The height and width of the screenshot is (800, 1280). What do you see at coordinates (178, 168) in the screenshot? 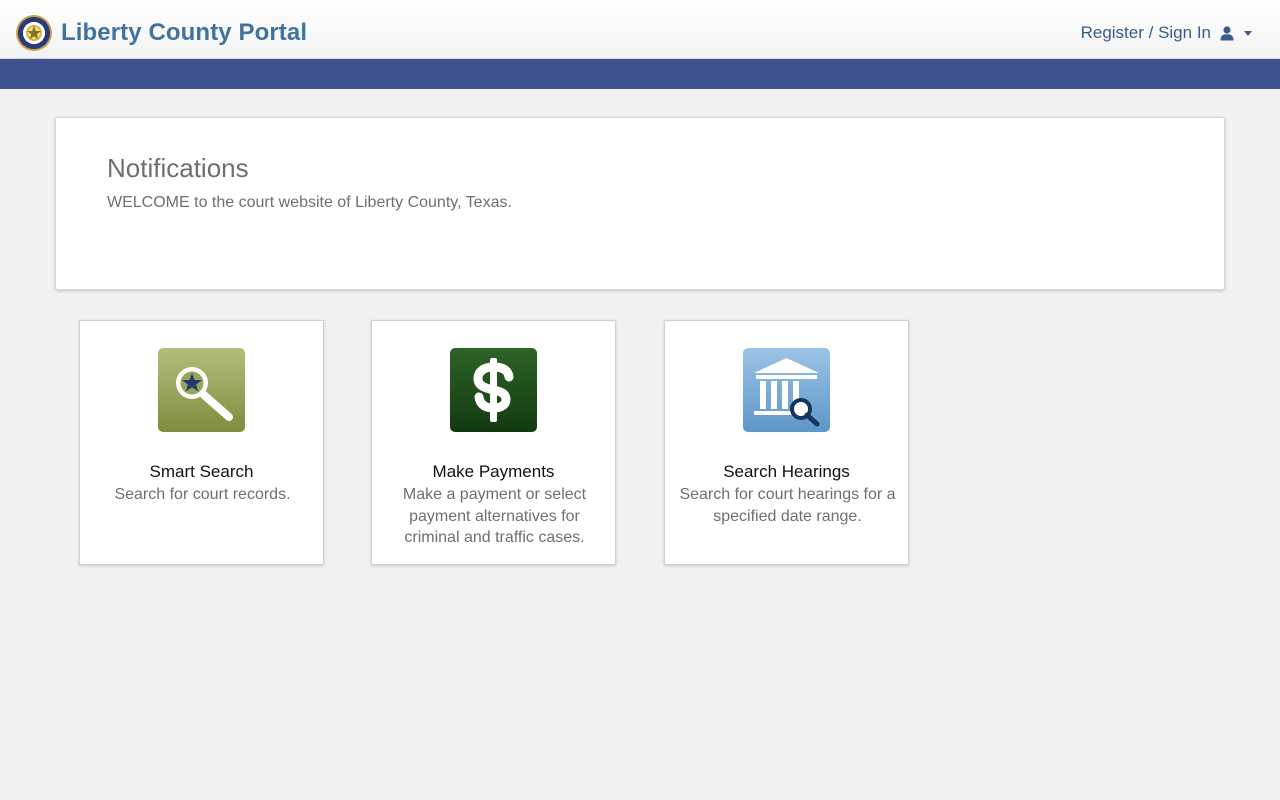
I see `notifications-heading: Notifications` at bounding box center [178, 168].